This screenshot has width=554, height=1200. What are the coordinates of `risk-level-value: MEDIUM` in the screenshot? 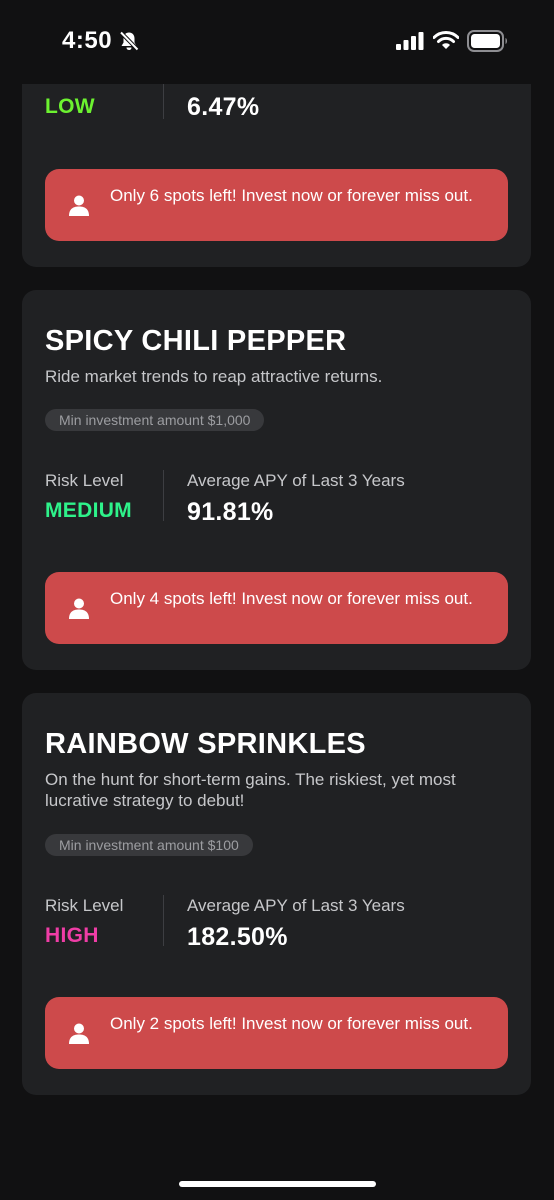 It's located at (88, 510).